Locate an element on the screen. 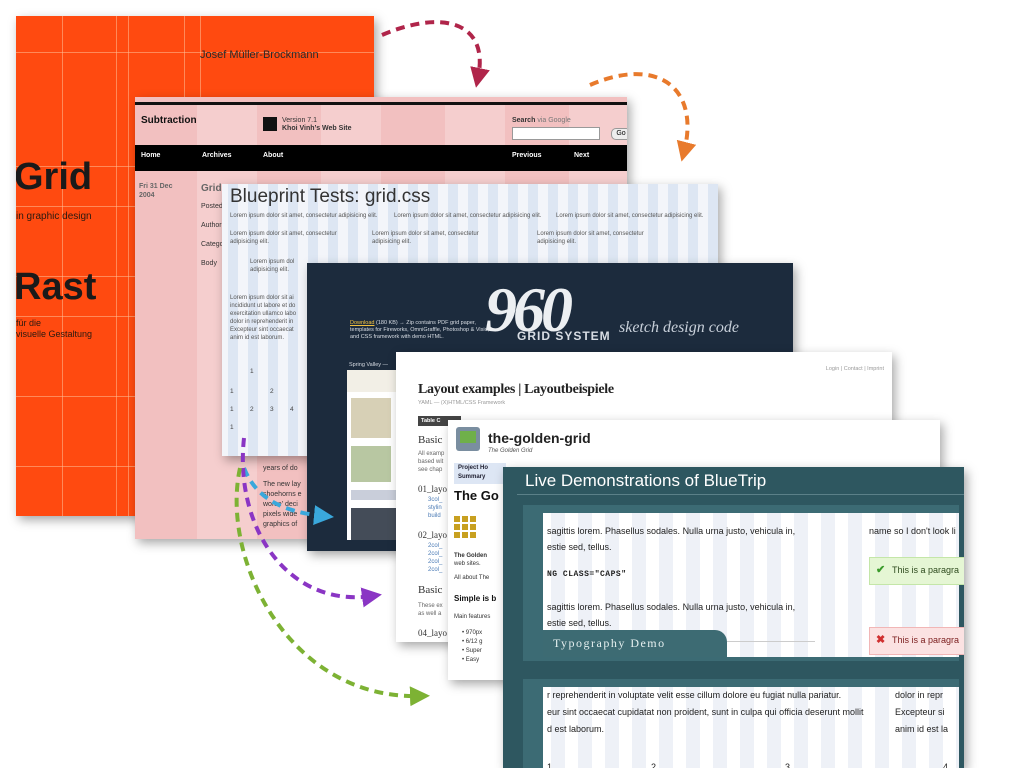 The height and width of the screenshot is (768, 1024). yaml-intro: based wit is located at coordinates (431, 462).